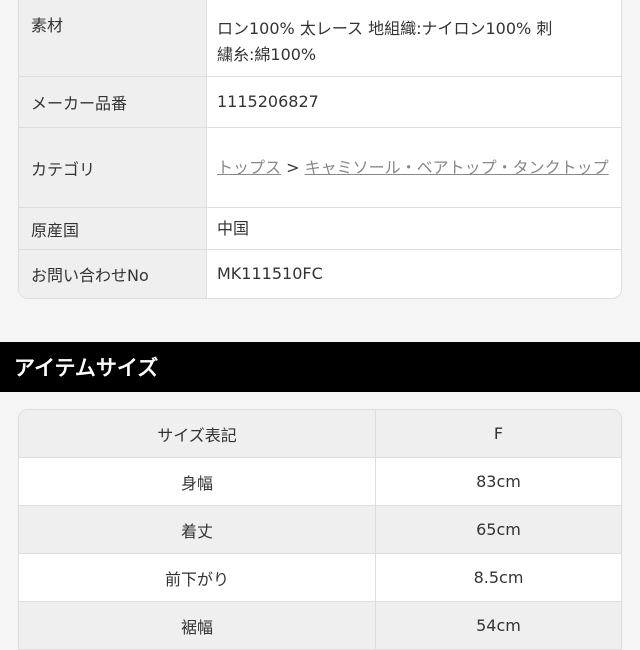 The height and width of the screenshot is (650, 640). What do you see at coordinates (233, 228) in the screenshot?
I see `detail-value: 中国` at bounding box center [233, 228].